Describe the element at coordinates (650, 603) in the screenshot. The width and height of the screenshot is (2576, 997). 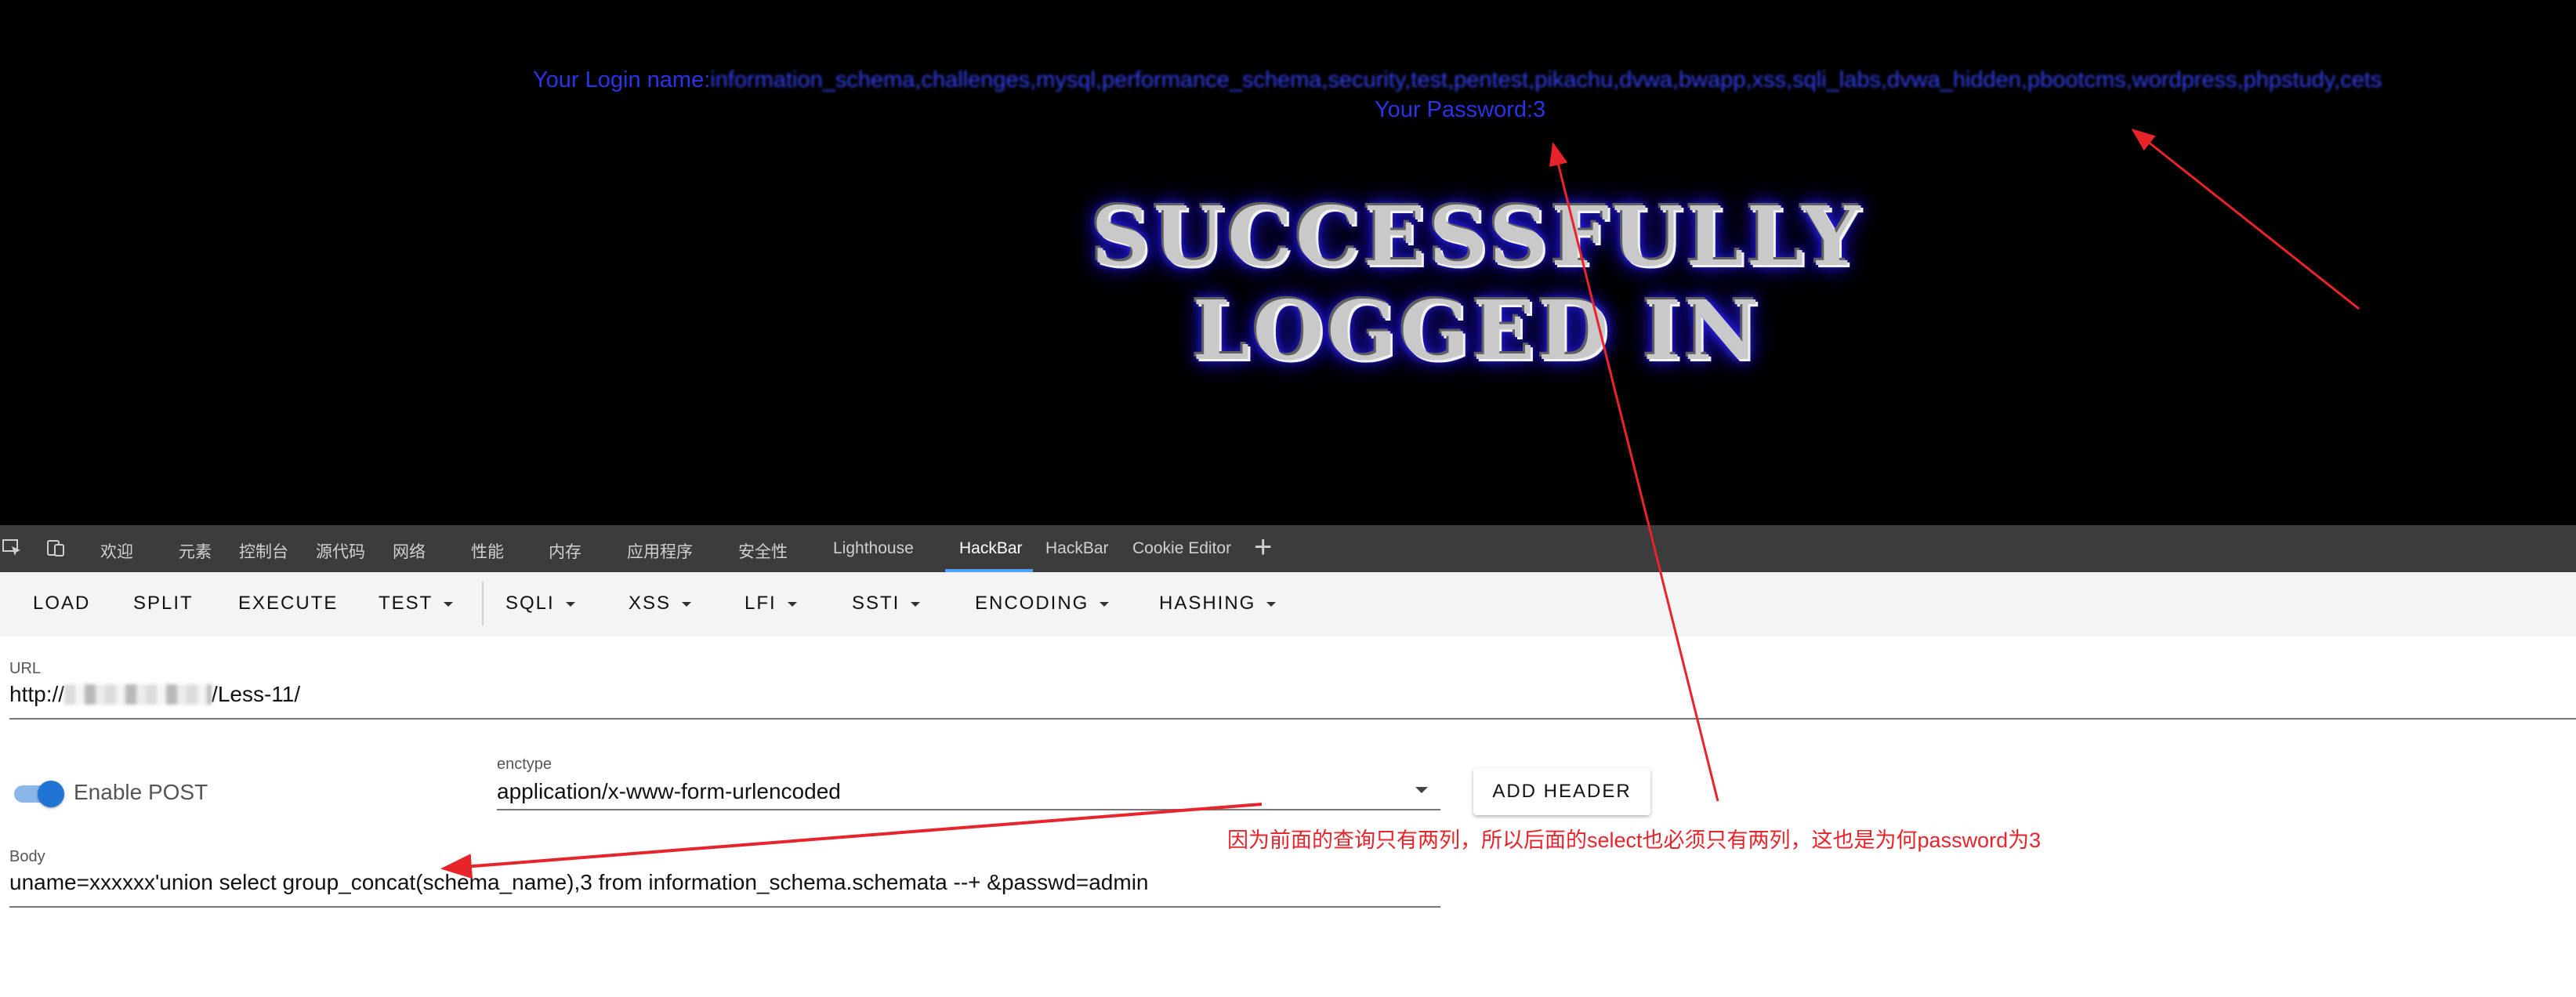
I see `xss-menu-label: XSS` at that location.